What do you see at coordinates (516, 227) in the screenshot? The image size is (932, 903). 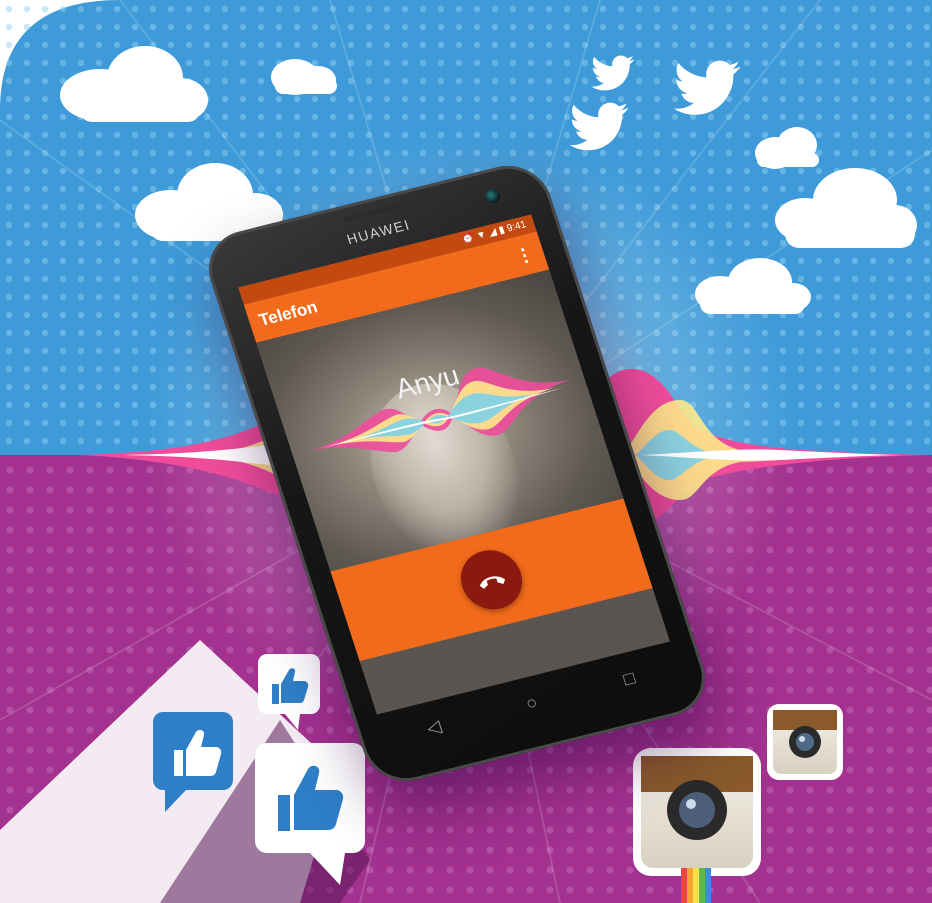 I see `status-time: 9:41` at bounding box center [516, 227].